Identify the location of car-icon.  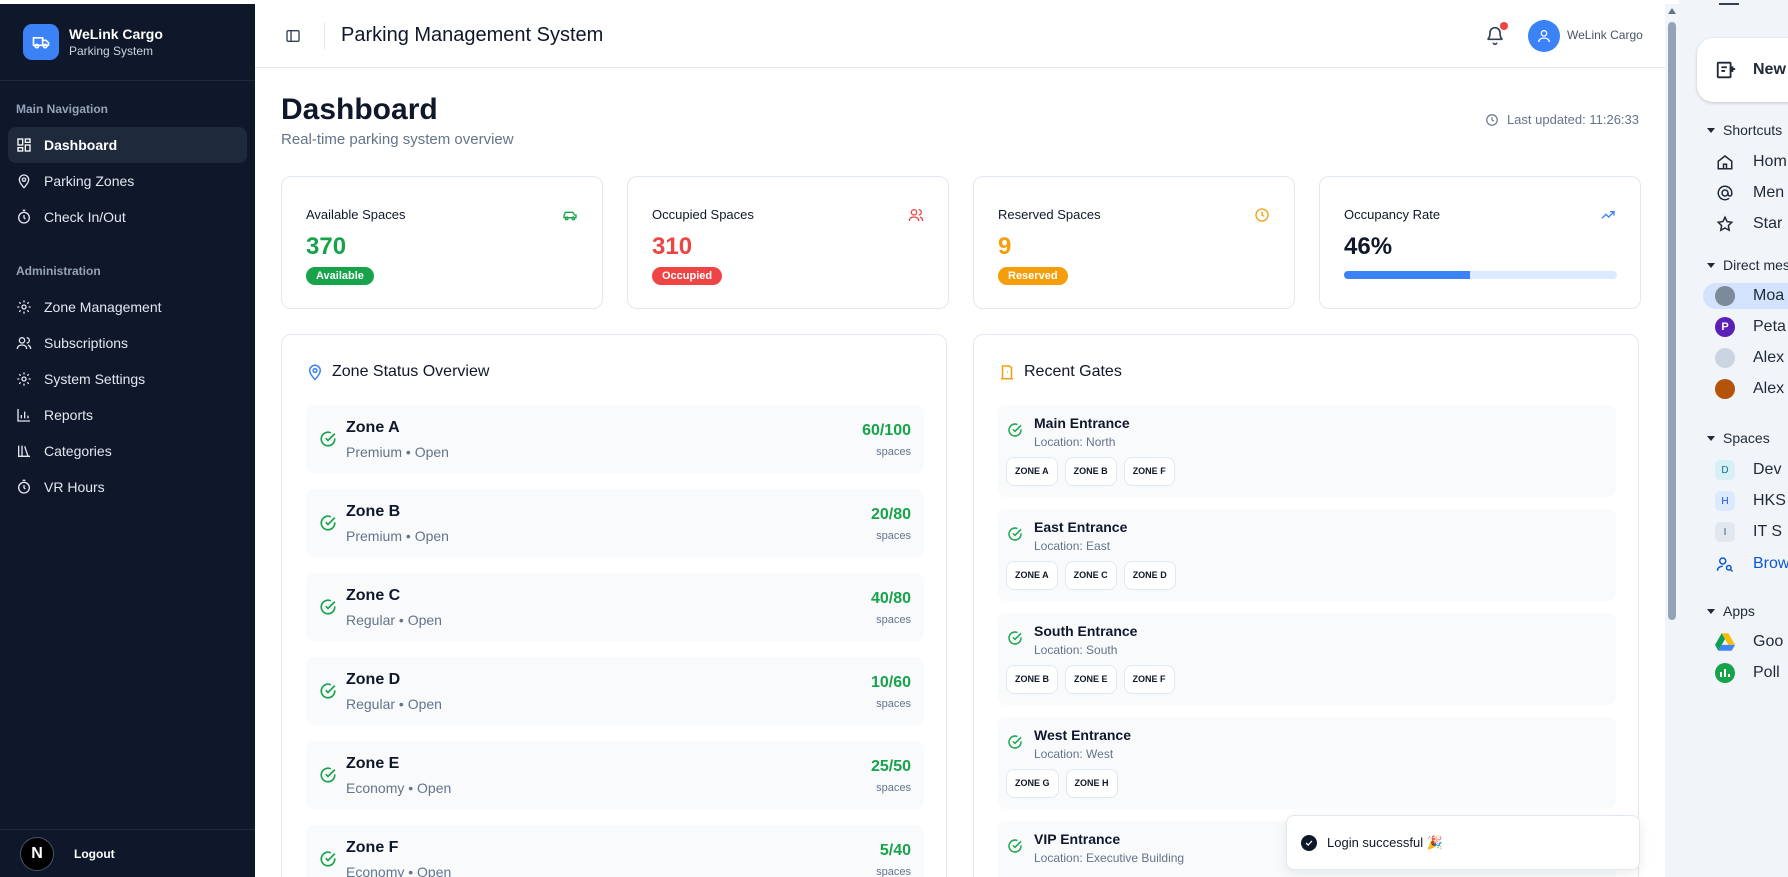
(570, 216).